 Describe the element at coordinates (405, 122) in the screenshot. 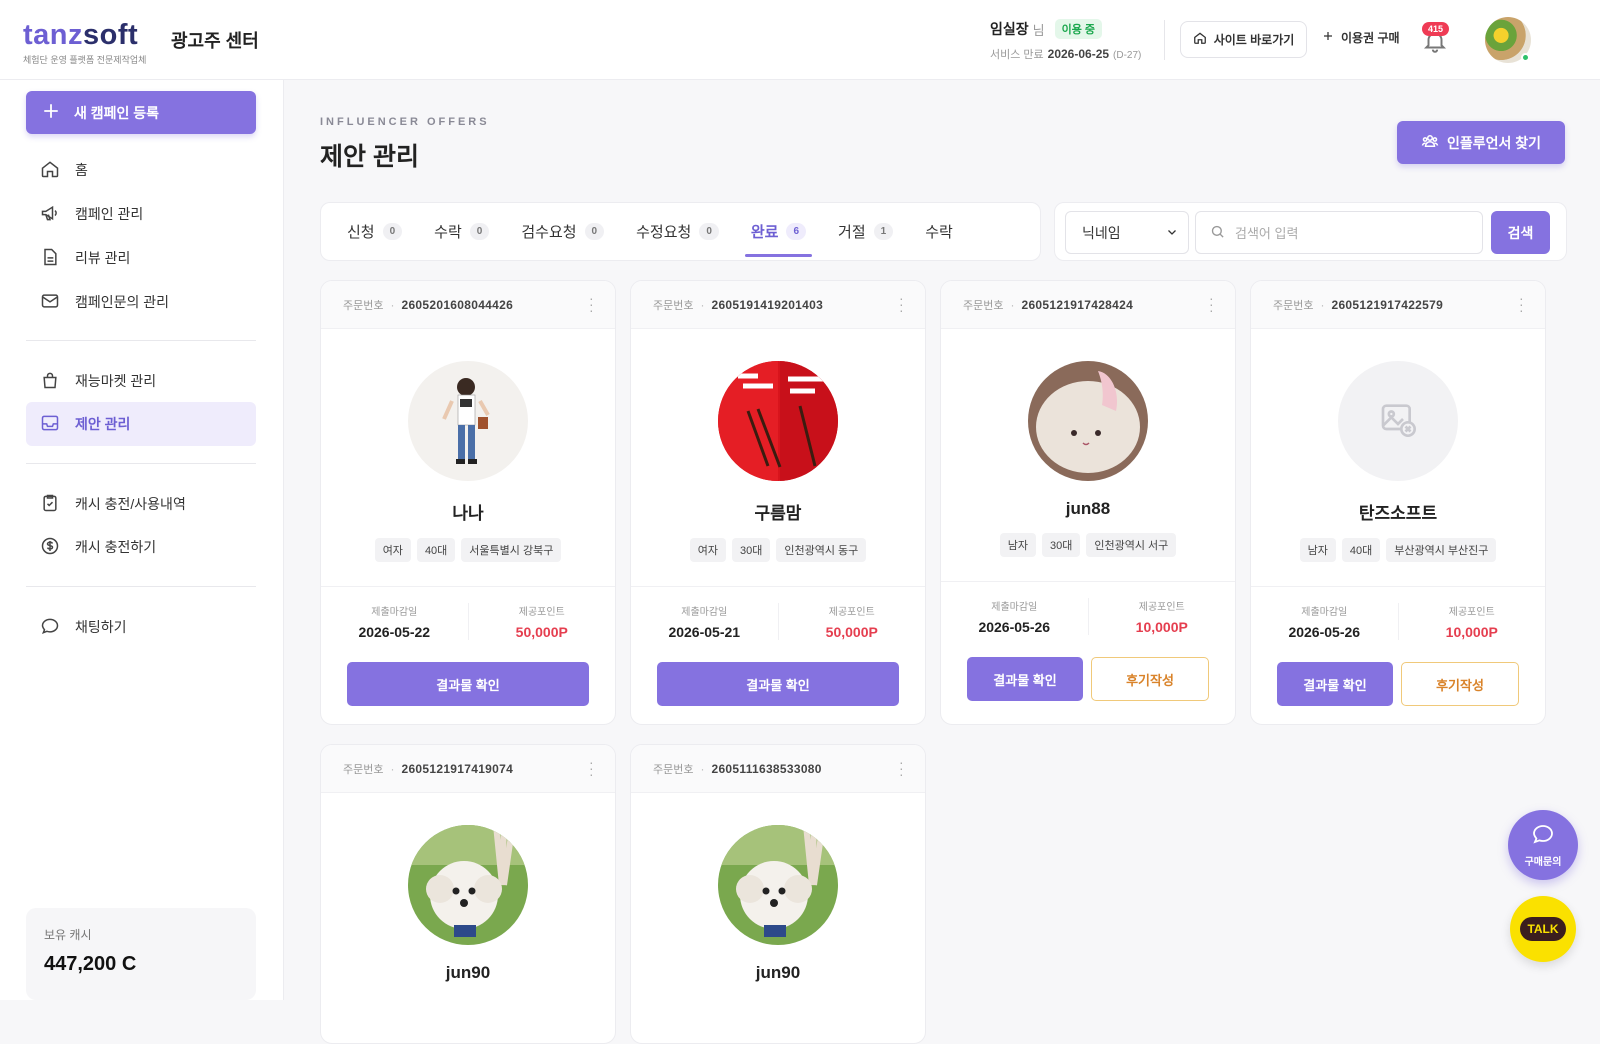

I see `page-eyebrow: INFLUENCER OFFERS` at that location.